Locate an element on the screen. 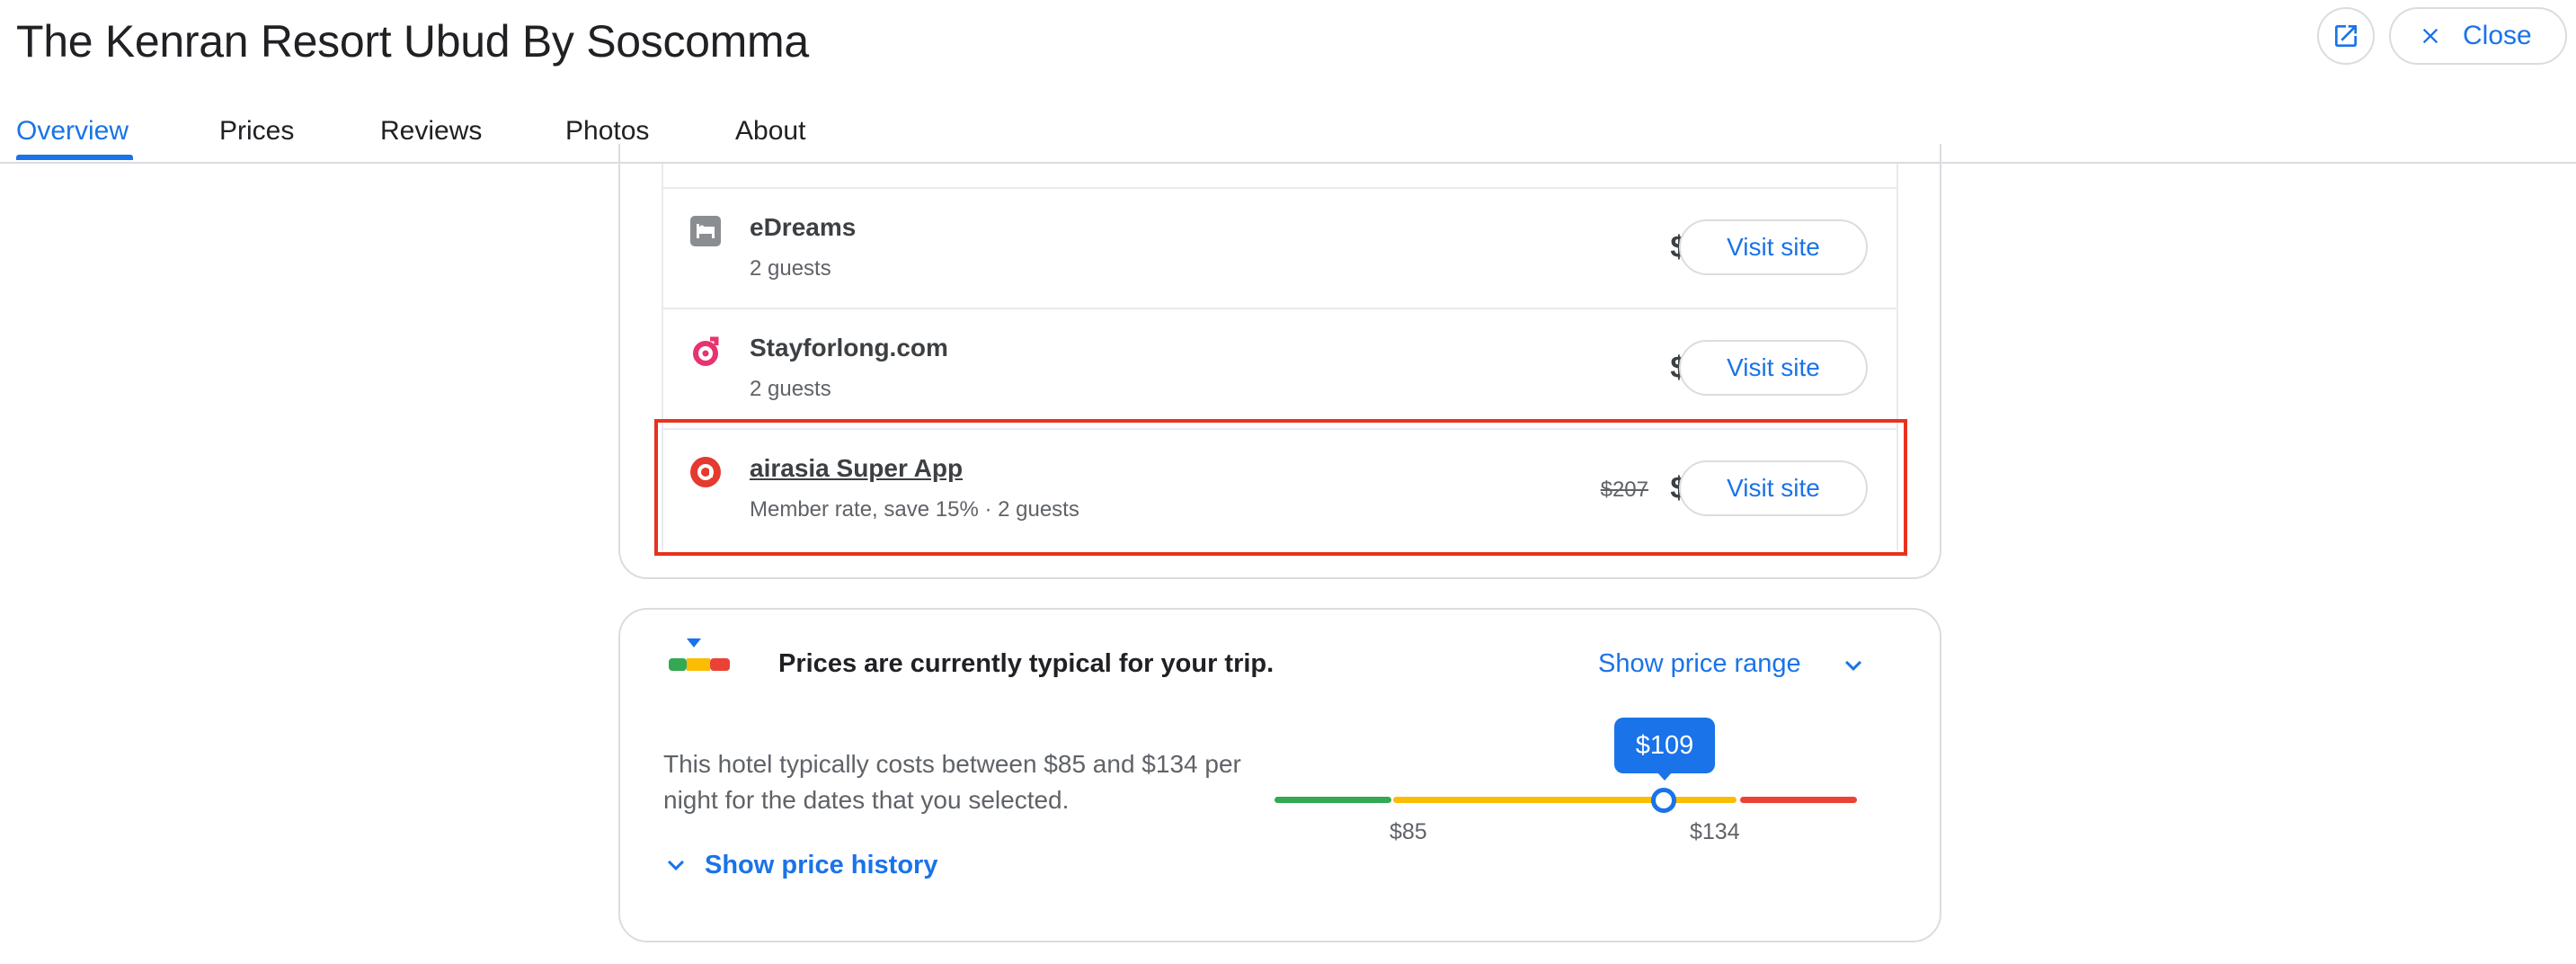 This screenshot has height=964, width=2576. provider-name: eDreams is located at coordinates (803, 227).